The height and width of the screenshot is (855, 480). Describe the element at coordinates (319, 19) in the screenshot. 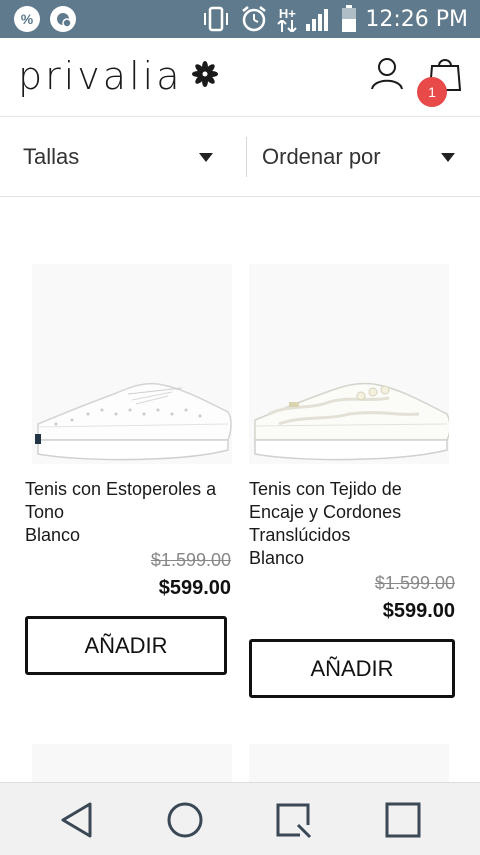

I see `signal-icon` at that location.